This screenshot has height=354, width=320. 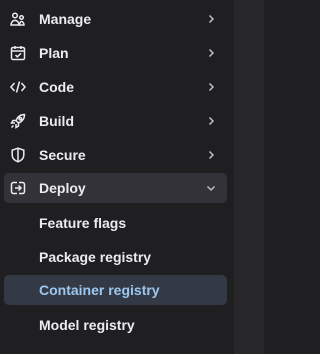 I want to click on content-gutter, so click(x=249, y=177).